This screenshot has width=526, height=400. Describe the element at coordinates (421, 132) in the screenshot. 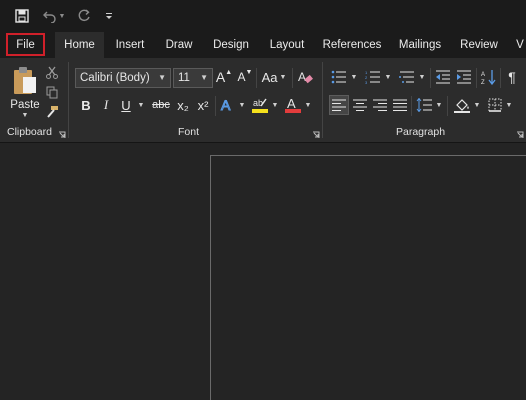

I see `paragraph-group-label: Paragraph` at that location.